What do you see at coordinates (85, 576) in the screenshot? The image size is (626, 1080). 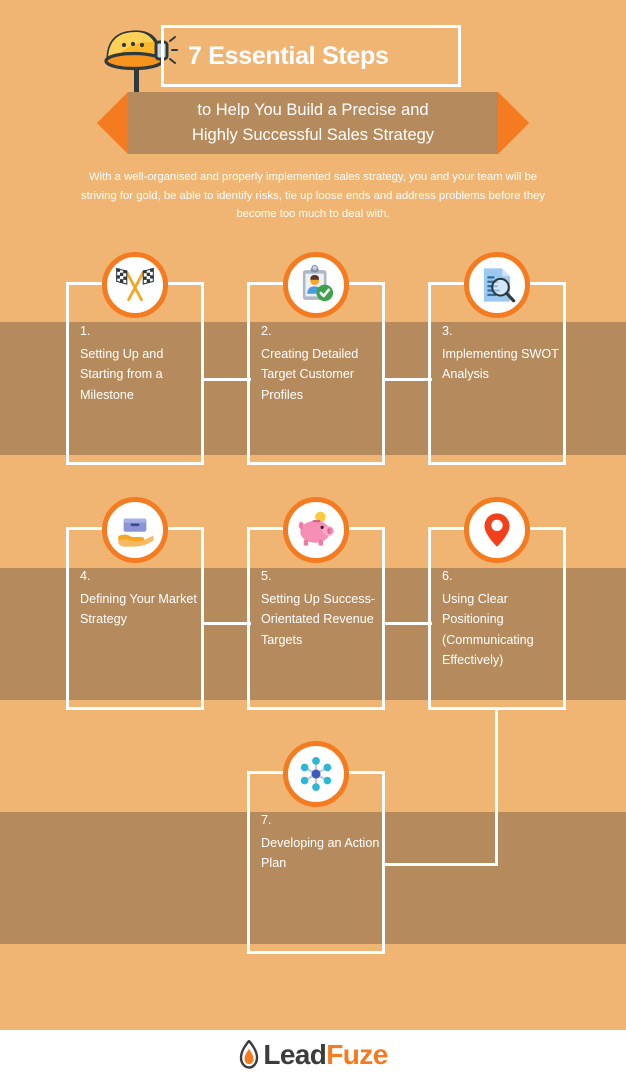 I see `step-number: 4.` at bounding box center [85, 576].